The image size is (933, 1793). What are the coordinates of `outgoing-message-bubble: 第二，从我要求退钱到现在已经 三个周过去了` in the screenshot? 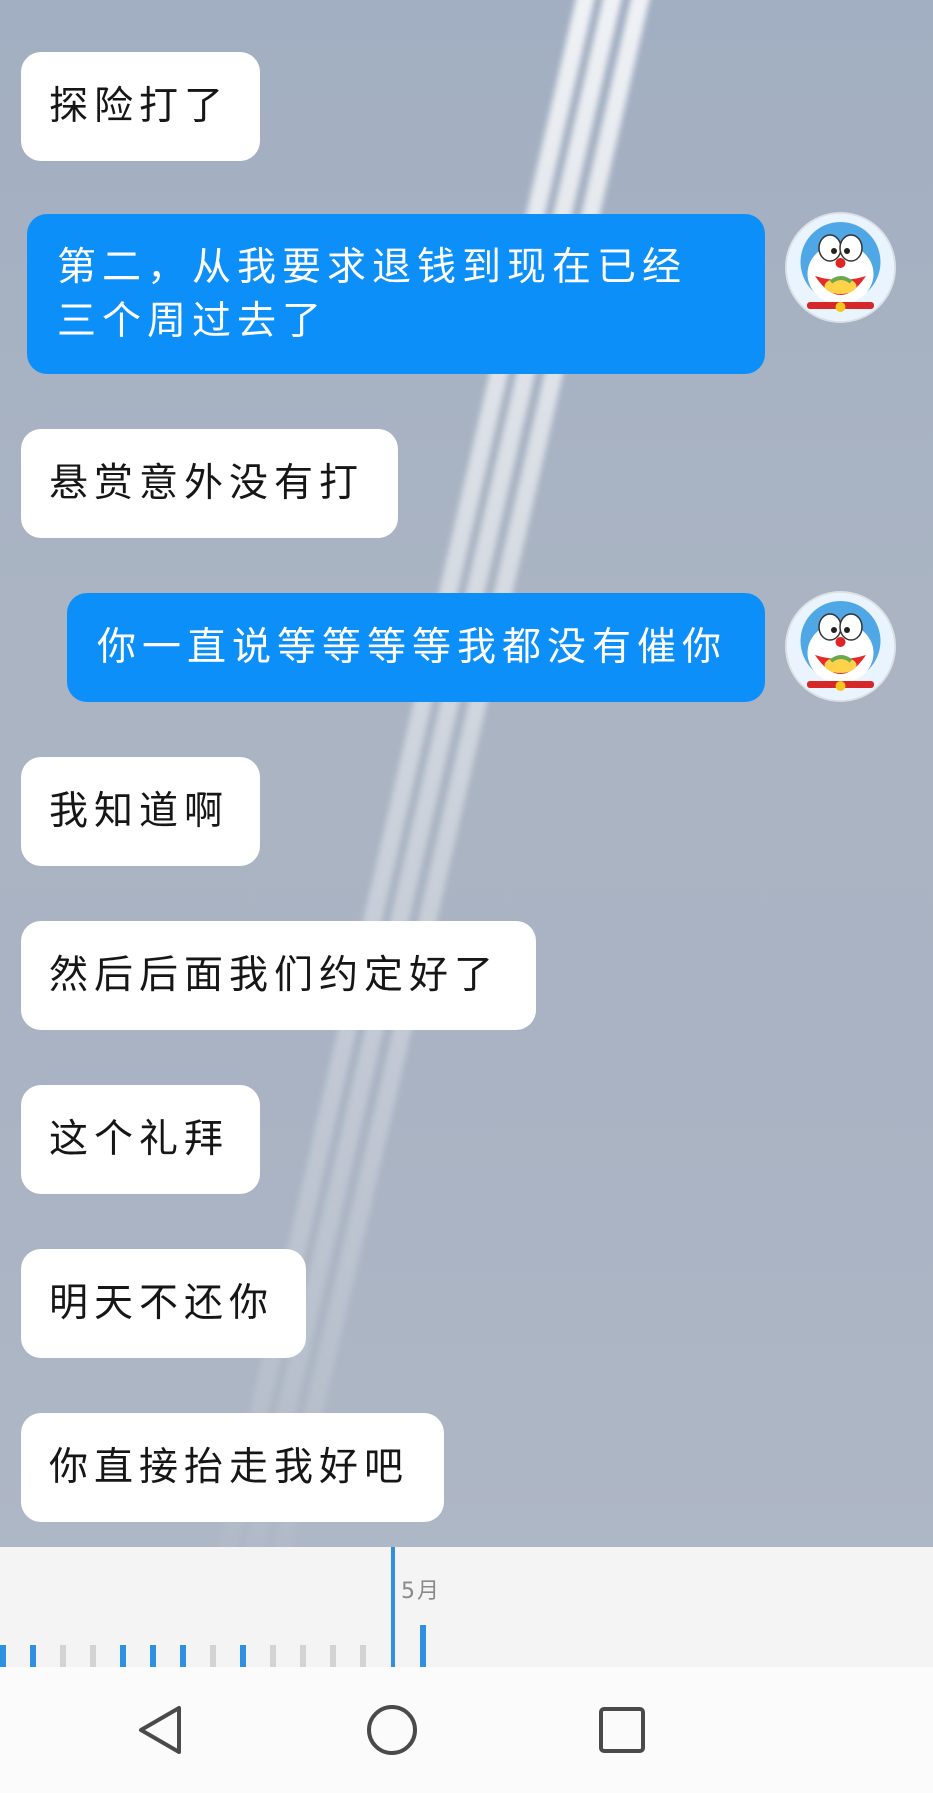 It's located at (396, 294).